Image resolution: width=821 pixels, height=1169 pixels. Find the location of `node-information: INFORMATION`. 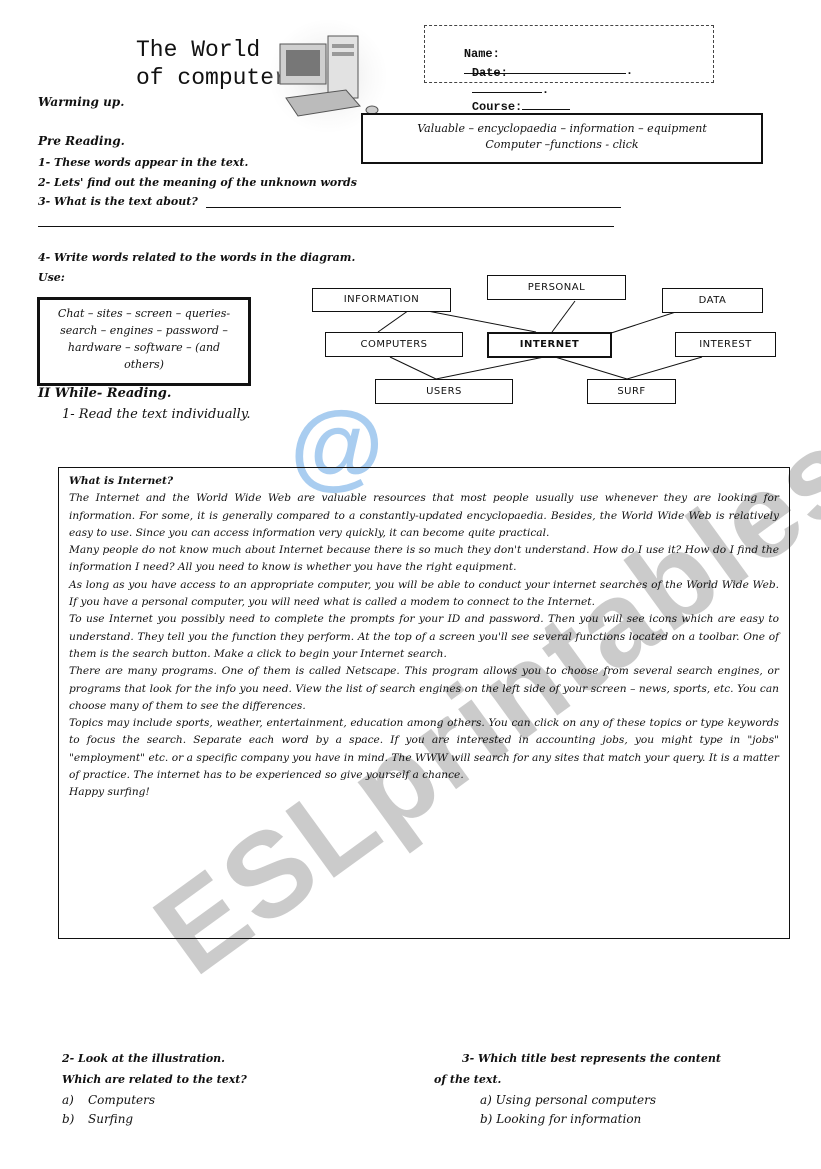

node-information: INFORMATION is located at coordinates (381, 300).